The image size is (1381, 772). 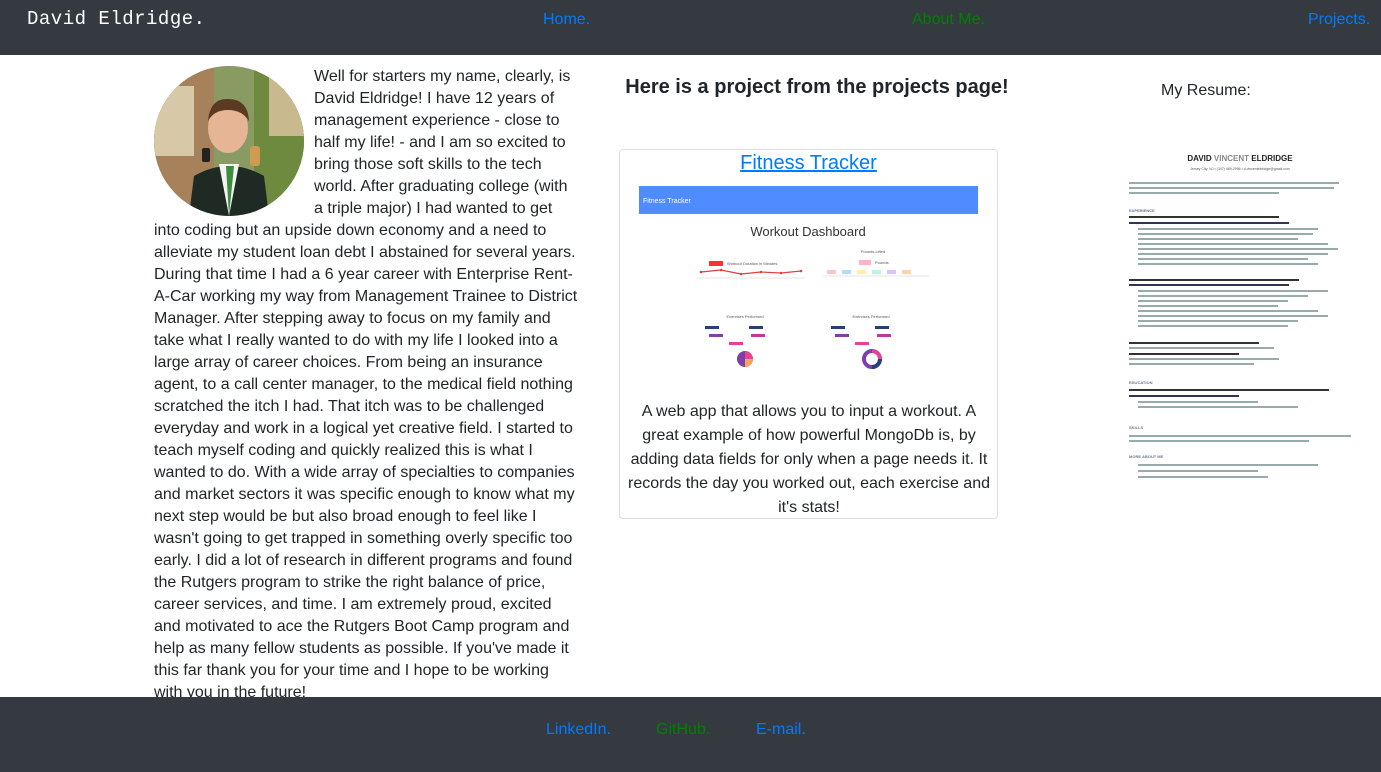 What do you see at coordinates (1142, 210) in the screenshot?
I see `resume-section-experience: EXPERIENCE` at bounding box center [1142, 210].